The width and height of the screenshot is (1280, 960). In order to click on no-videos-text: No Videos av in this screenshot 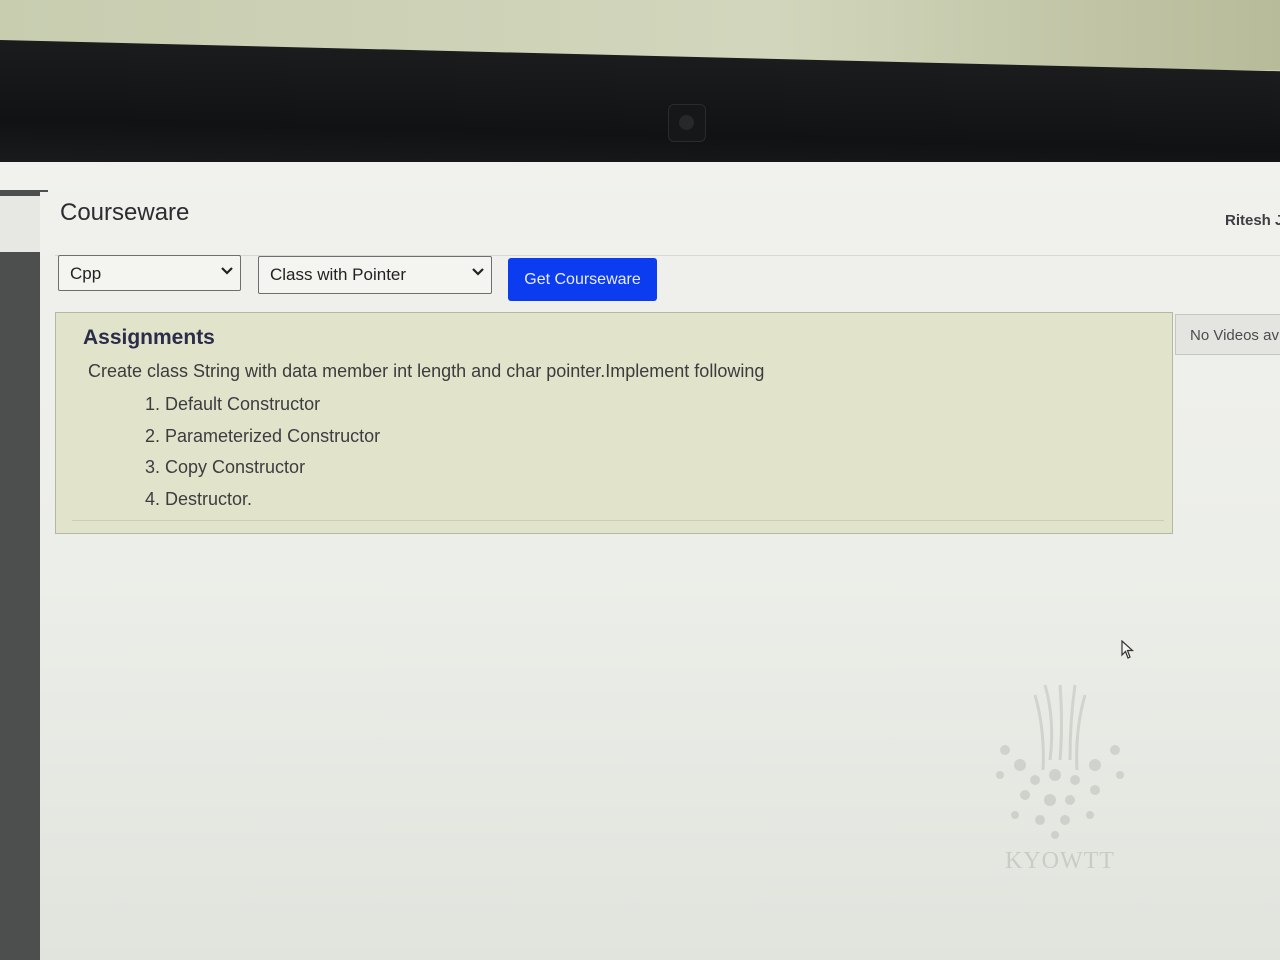, I will do `click(1234, 335)`.